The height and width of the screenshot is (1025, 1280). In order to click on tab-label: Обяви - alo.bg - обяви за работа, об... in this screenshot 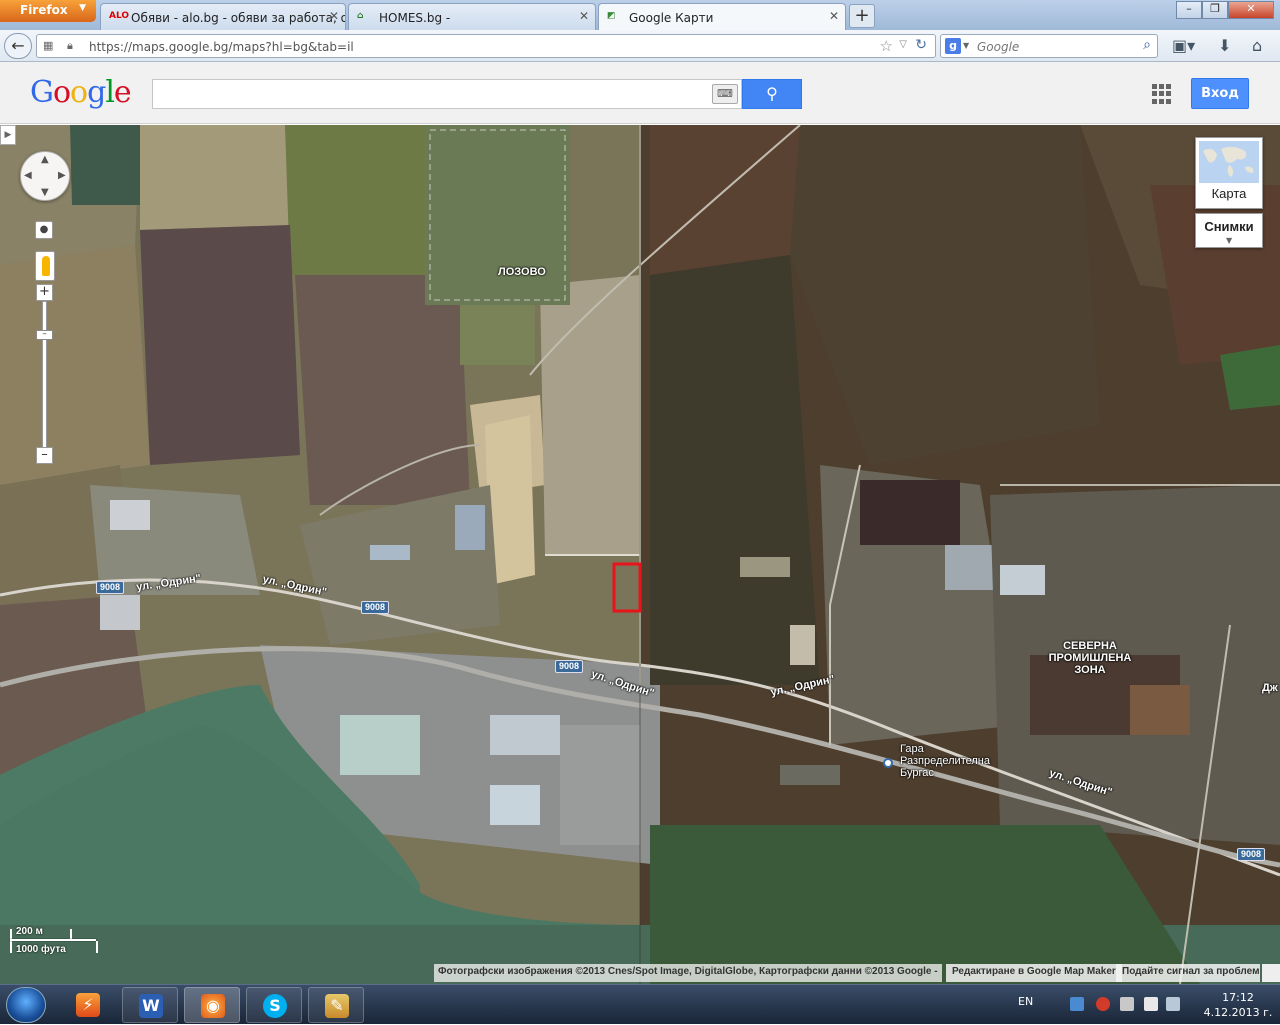, I will do `click(238, 18)`.